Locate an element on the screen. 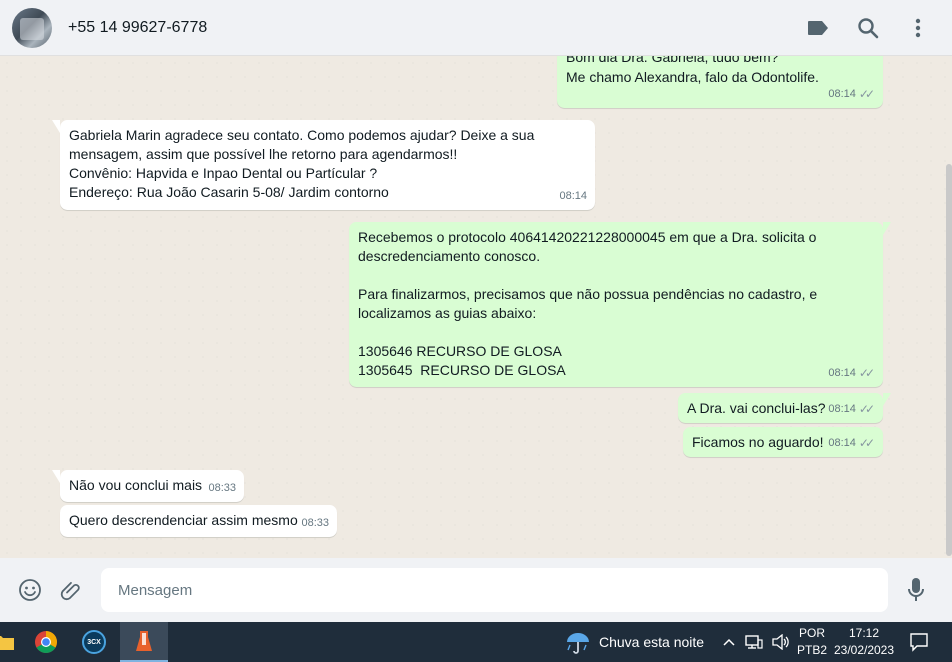 The height and width of the screenshot is (662, 952). clock-date: 23/02/2023 is located at coordinates (864, 650).